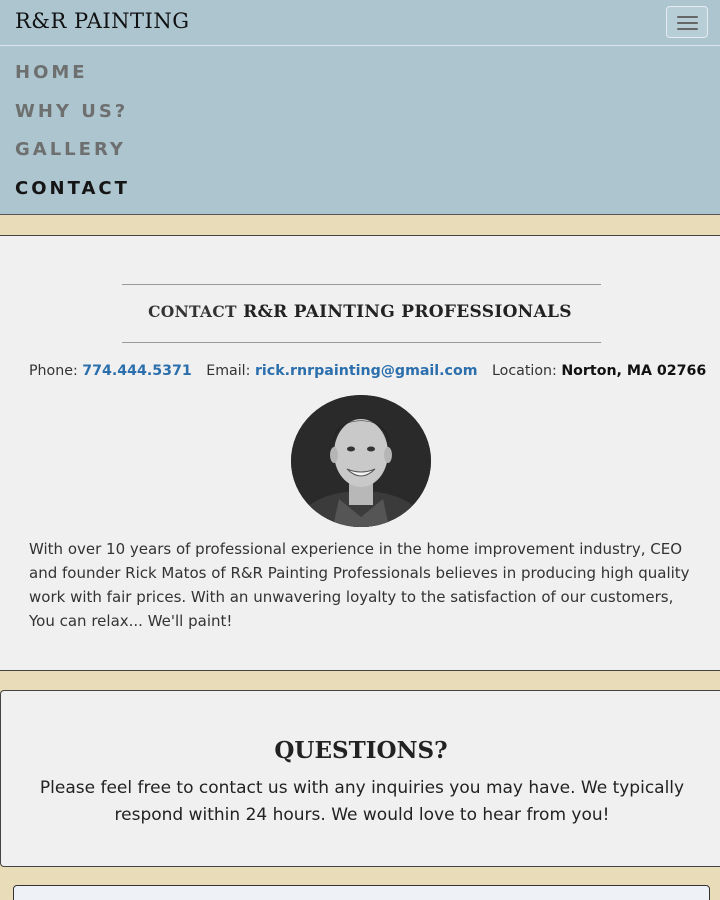 The height and width of the screenshot is (900, 720). Describe the element at coordinates (361, 342) in the screenshot. I see `divider-bottom` at that location.